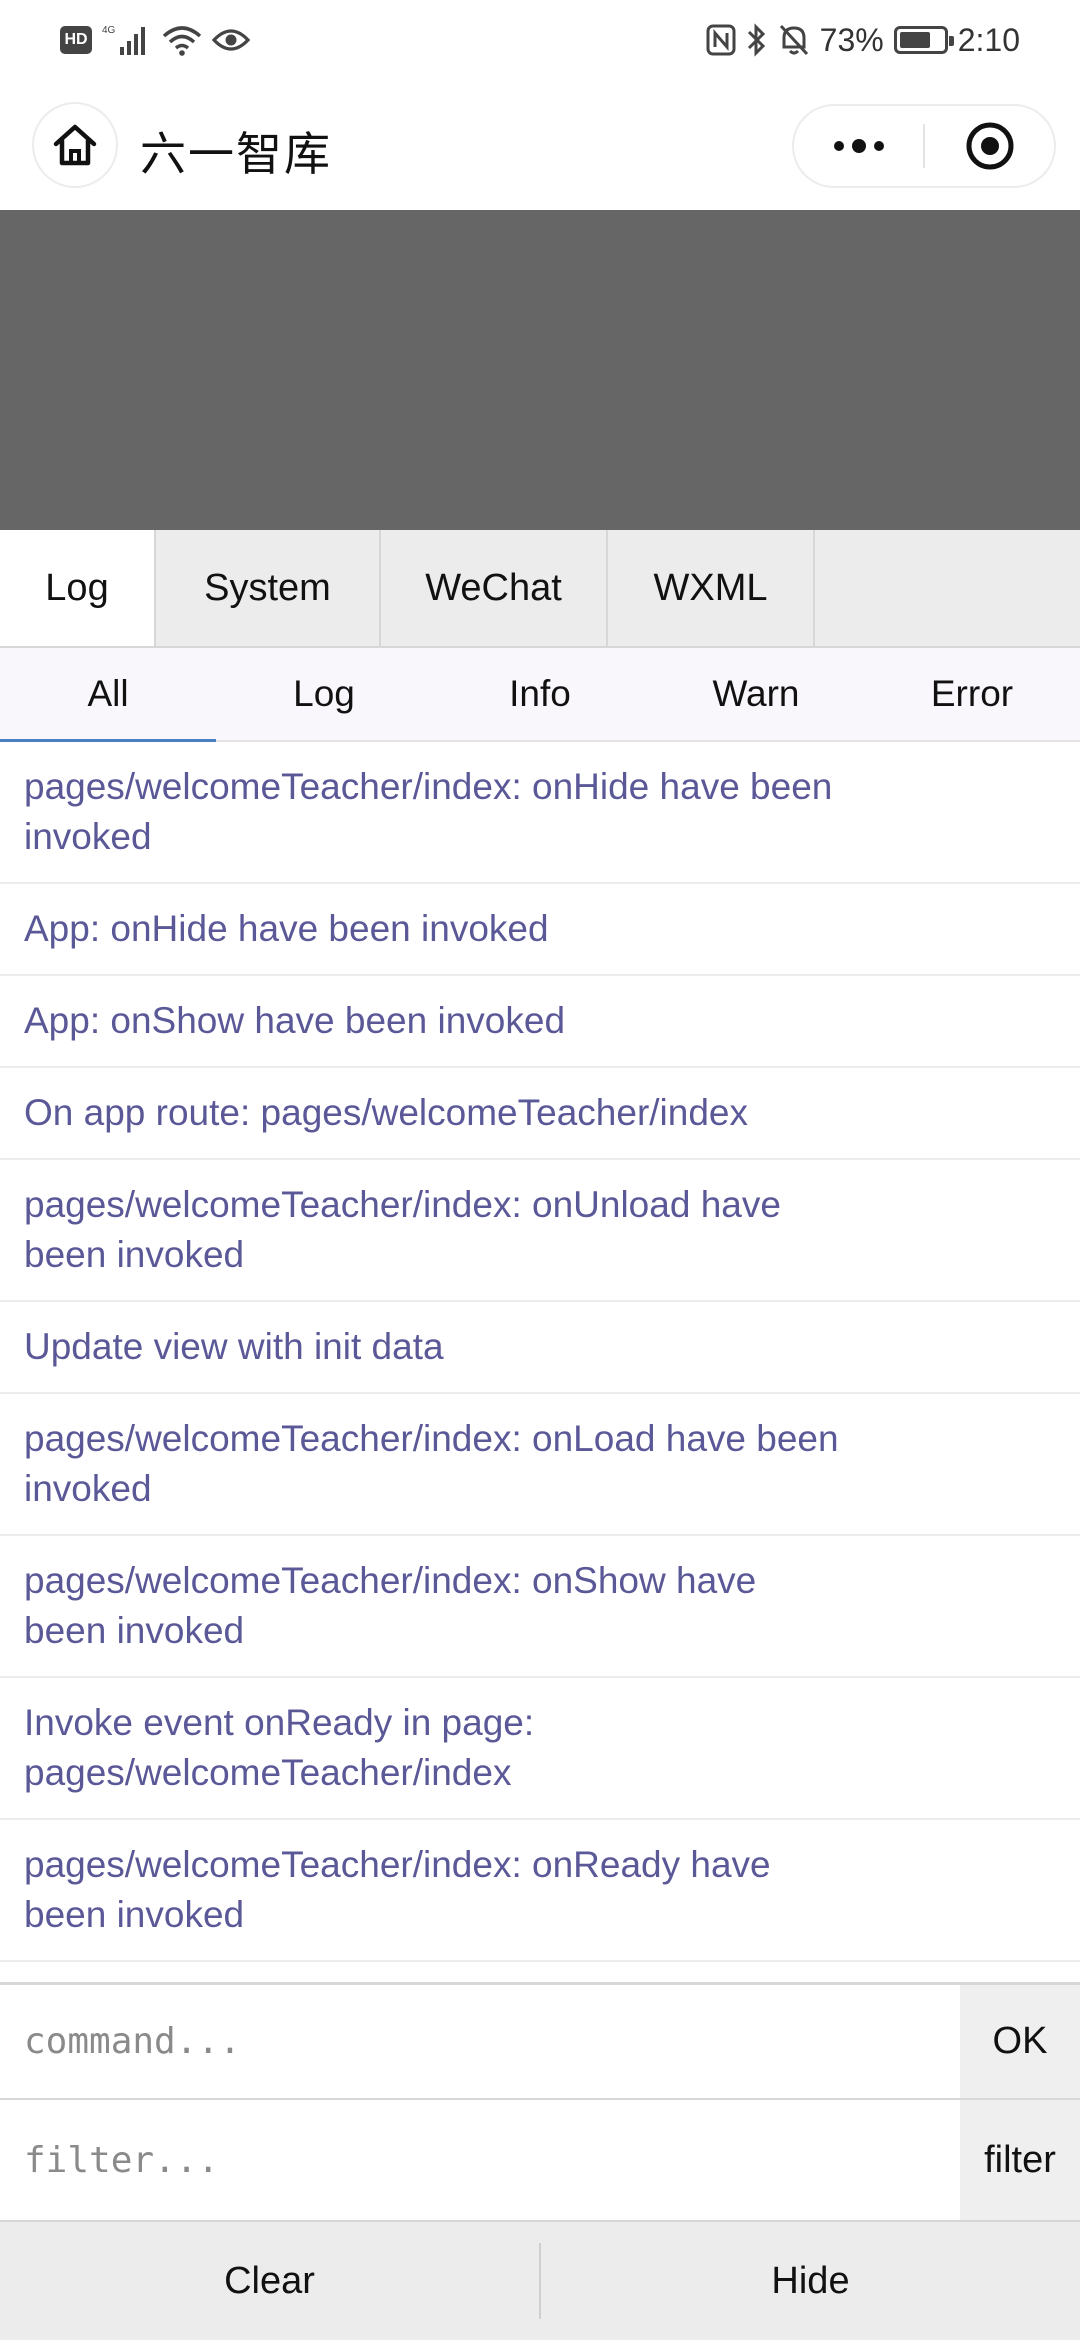 The width and height of the screenshot is (1080, 2340). What do you see at coordinates (540, 40) in the screenshot?
I see `status-bar: HD 4G 73% 2:10` at bounding box center [540, 40].